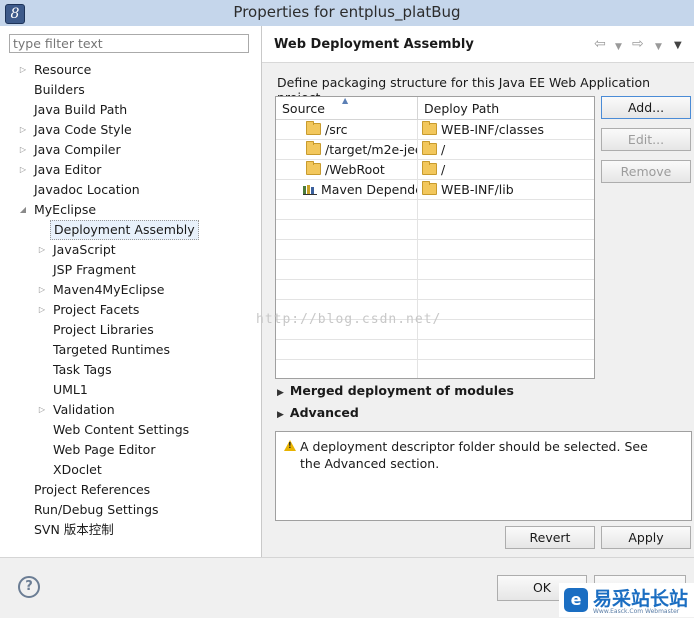 The width and height of the screenshot is (694, 618). I want to click on advanced-section: ▶ Advanced, so click(318, 412).